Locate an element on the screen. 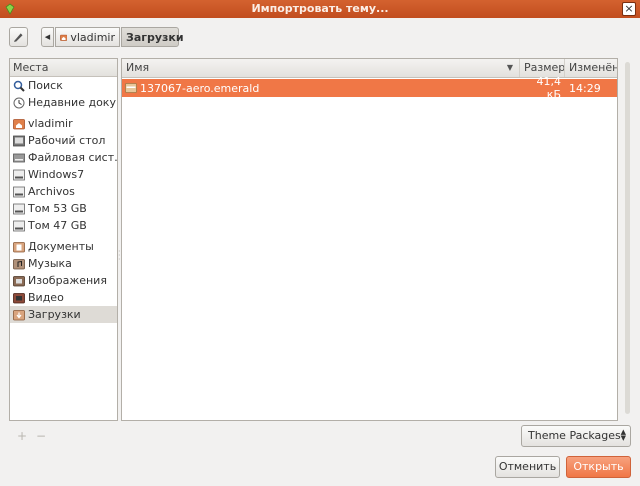 The width and height of the screenshot is (640, 486). sidebar-item-downloads: Загрузки is located at coordinates (63, 314).